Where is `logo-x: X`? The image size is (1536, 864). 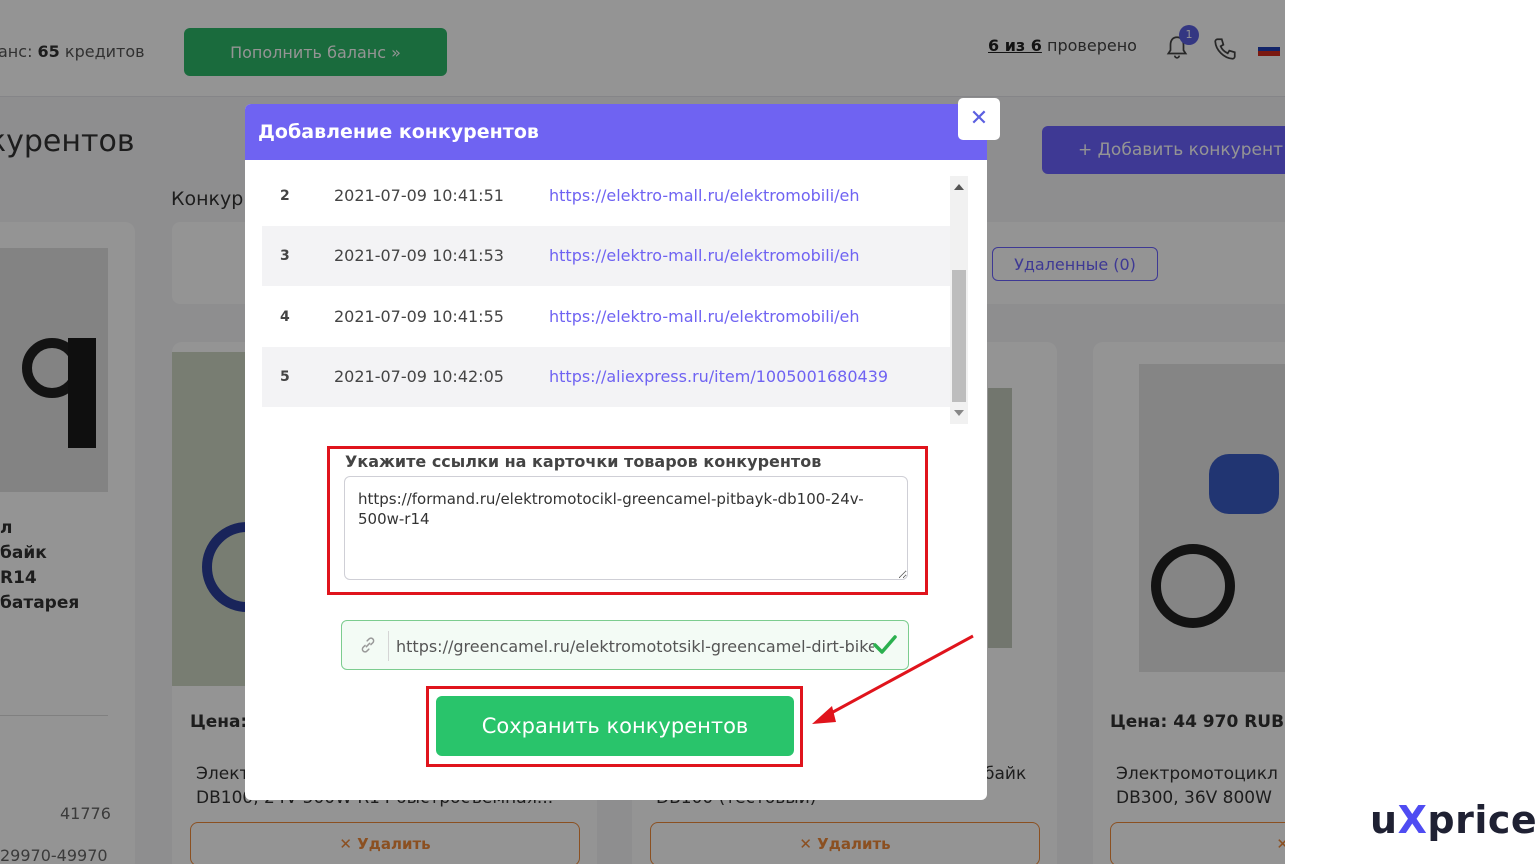
logo-x: X is located at coordinates (1412, 820).